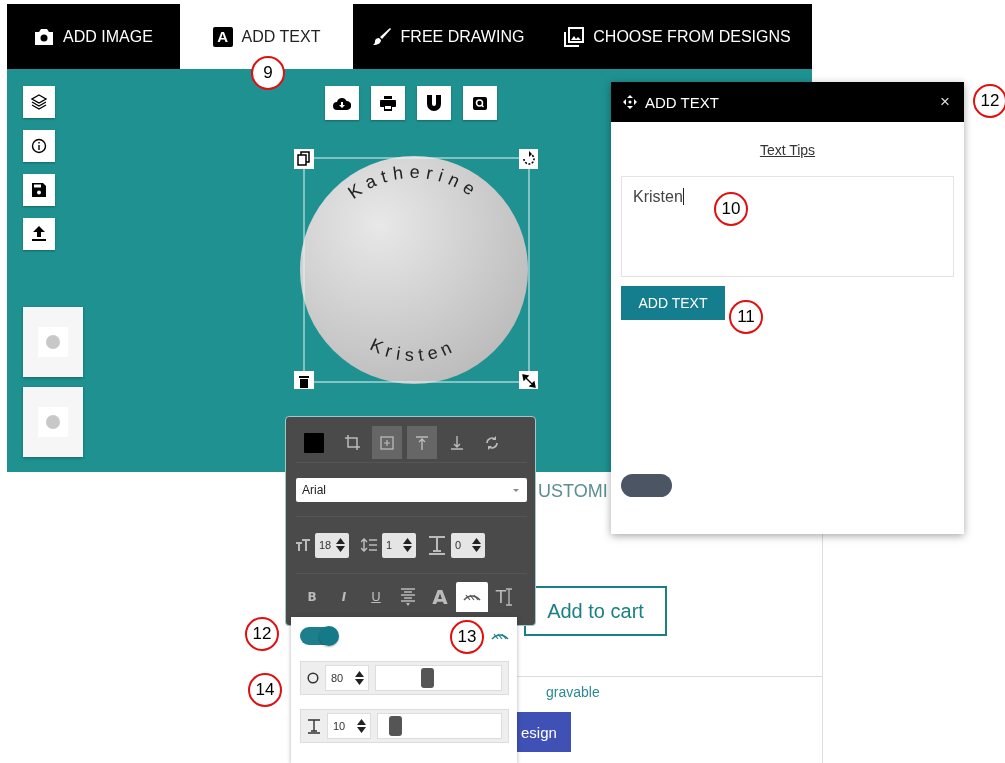  I want to click on font-select: Arial, so click(411, 490).